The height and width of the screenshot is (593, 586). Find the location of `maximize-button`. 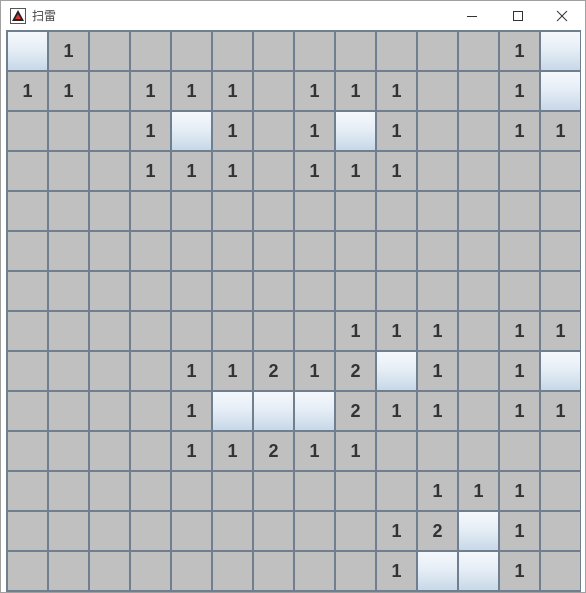

maximize-button is located at coordinates (518, 16).